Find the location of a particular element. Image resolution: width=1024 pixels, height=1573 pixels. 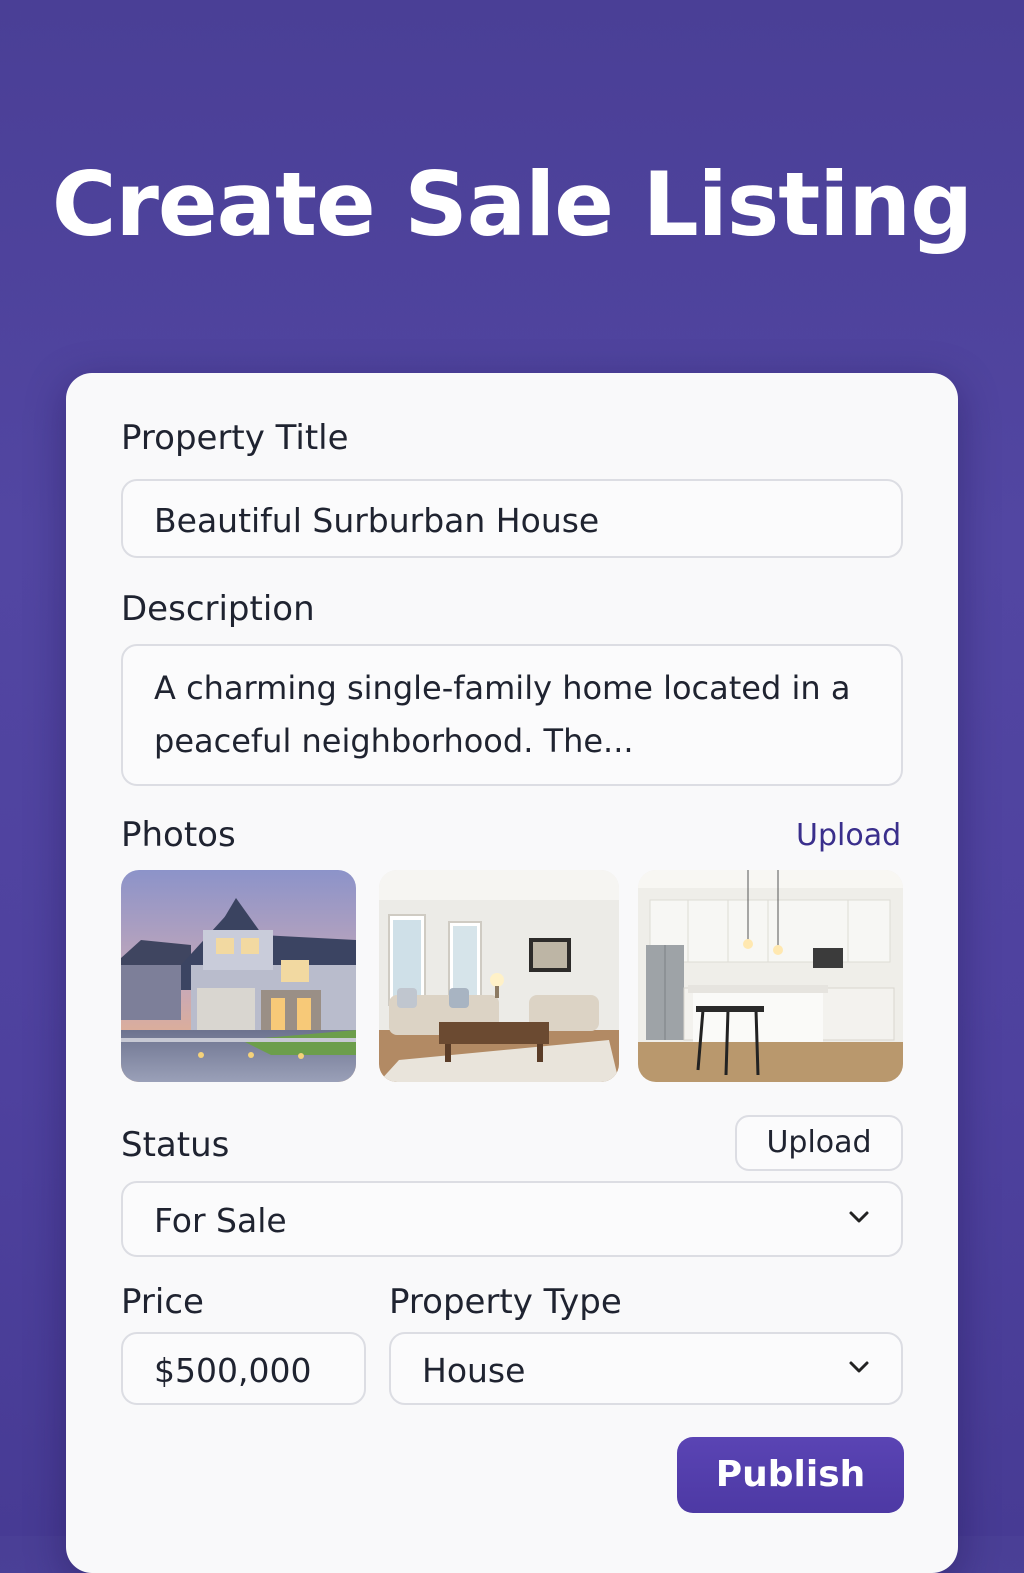

photo-thumbnail-kitchen is located at coordinates (770, 976).